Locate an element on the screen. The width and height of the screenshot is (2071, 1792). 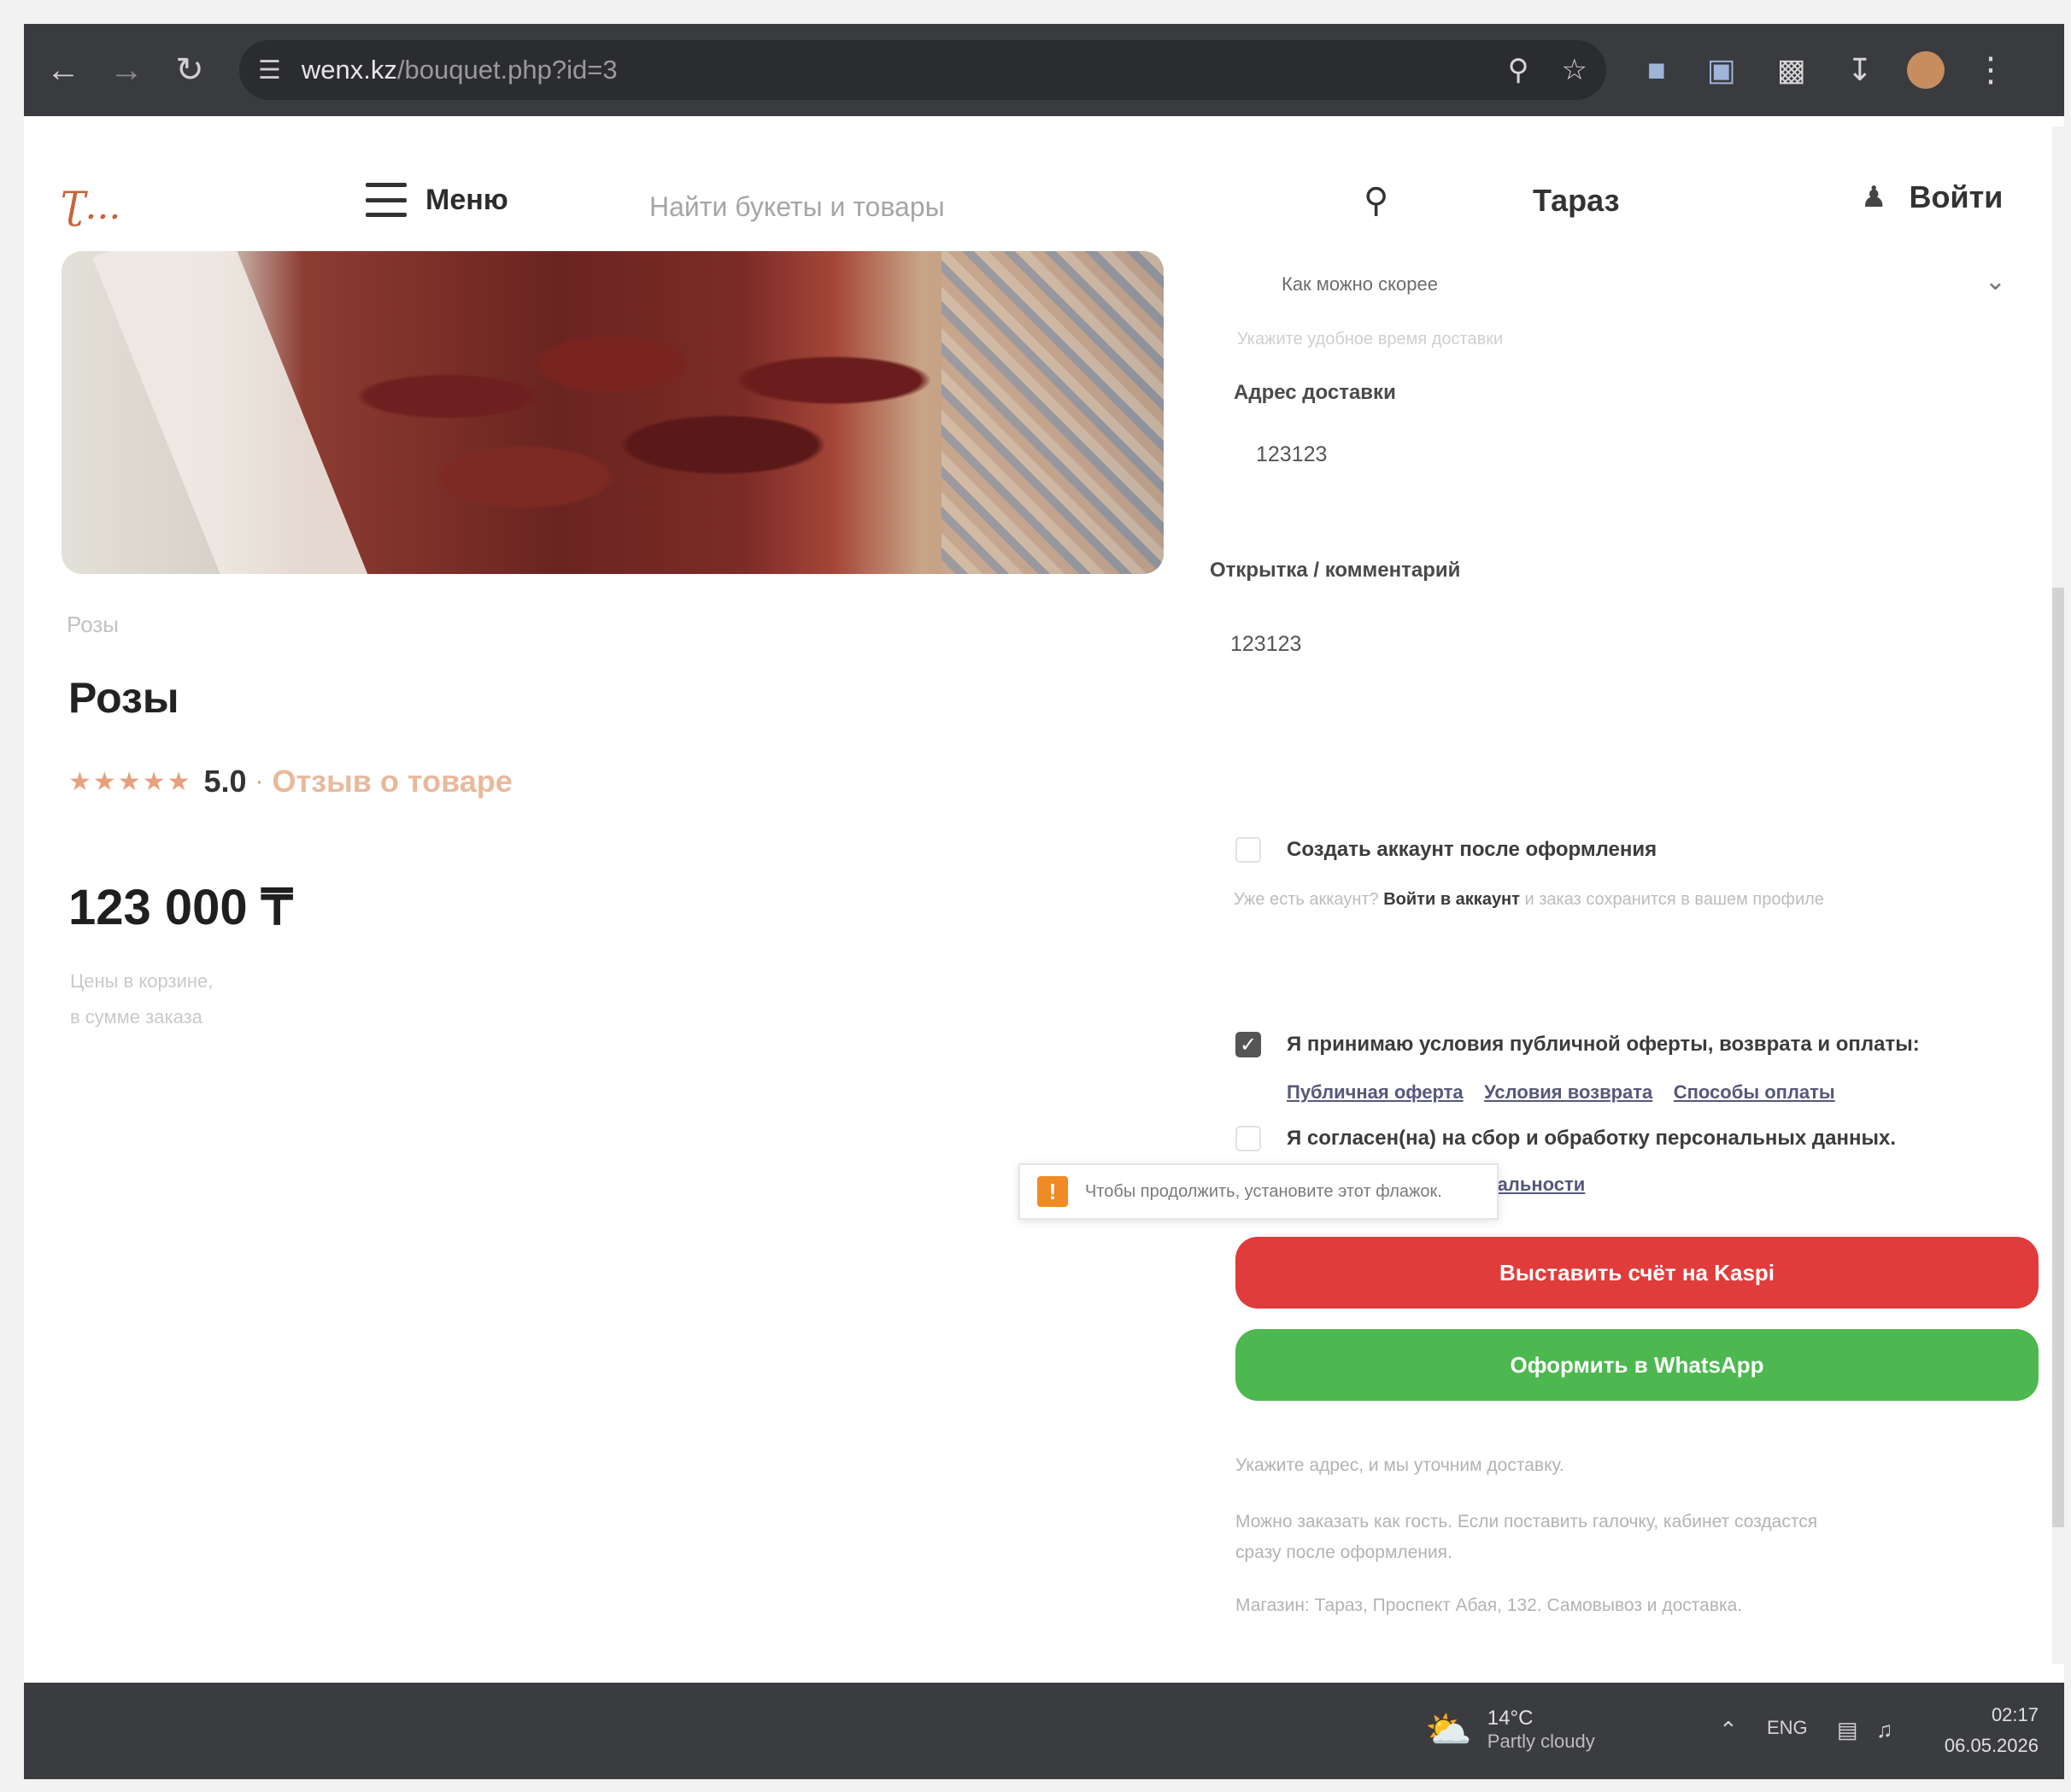
address-field: 123123 is located at coordinates (1291, 455).